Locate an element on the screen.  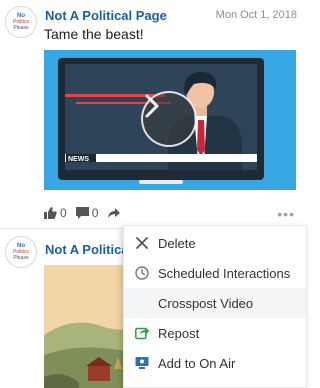
menu-item-add-to-on-air: Add to On Air is located at coordinates (215, 363).